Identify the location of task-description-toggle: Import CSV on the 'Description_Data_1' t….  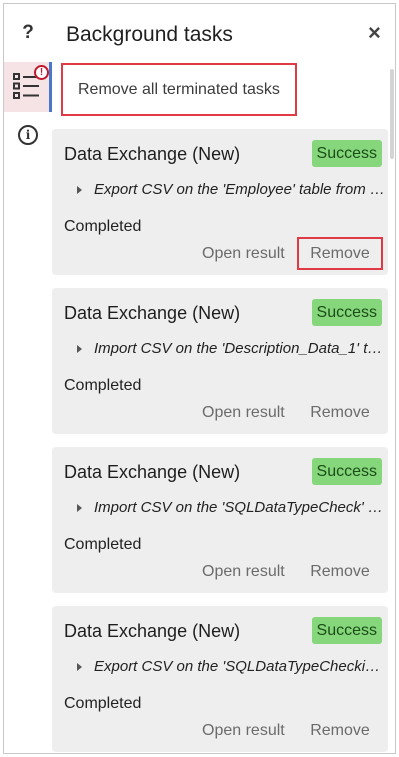
(231, 348).